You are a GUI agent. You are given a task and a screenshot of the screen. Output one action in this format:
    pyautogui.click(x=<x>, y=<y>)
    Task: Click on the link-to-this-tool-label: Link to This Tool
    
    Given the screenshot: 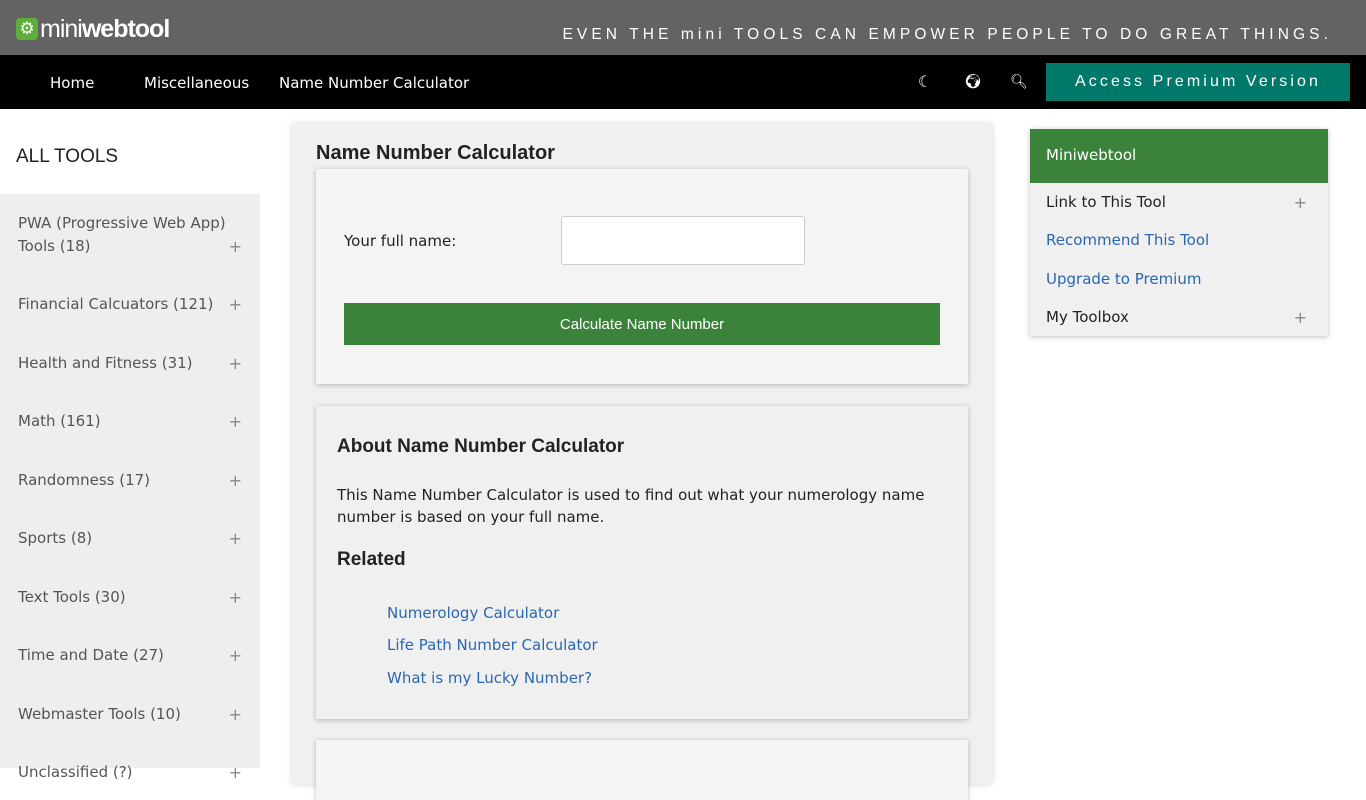 What is the action you would take?
    pyautogui.click(x=1106, y=202)
    